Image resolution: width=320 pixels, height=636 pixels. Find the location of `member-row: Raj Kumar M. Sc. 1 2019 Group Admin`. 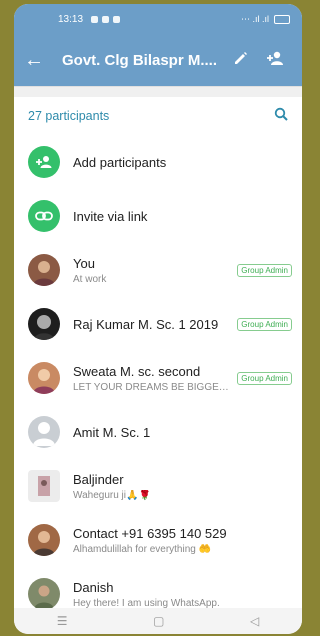

member-row: Raj Kumar M. Sc. 1 2019 Group Admin is located at coordinates (158, 324).